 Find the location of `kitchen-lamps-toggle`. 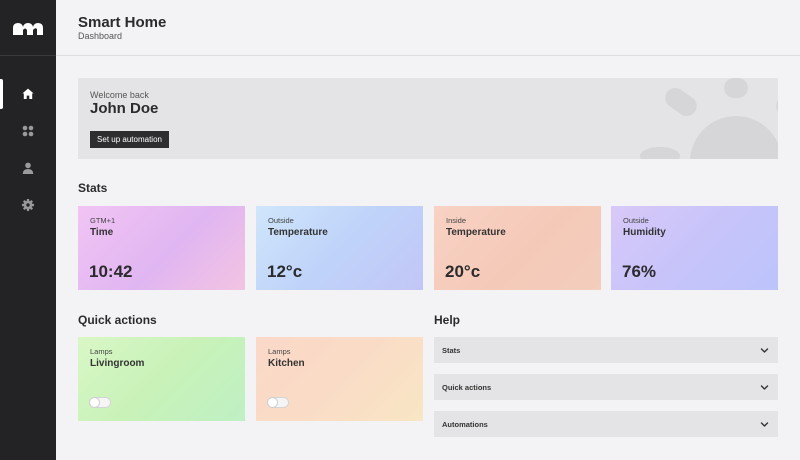

kitchen-lamps-toggle is located at coordinates (278, 402).